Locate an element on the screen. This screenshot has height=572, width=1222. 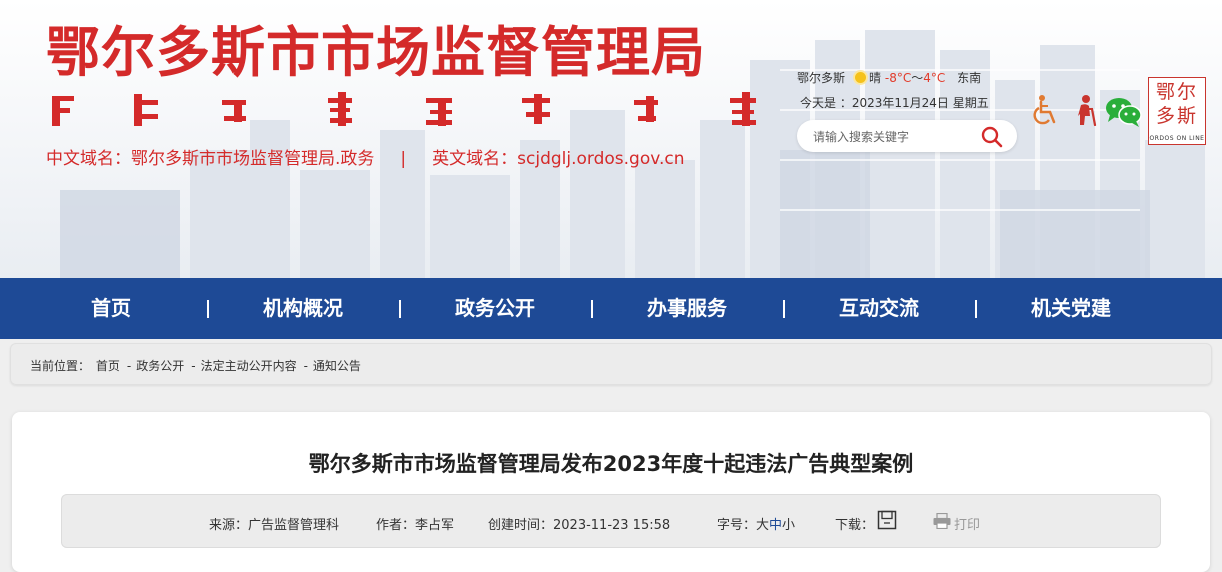
temp-tilde: ～ is located at coordinates (917, 78).